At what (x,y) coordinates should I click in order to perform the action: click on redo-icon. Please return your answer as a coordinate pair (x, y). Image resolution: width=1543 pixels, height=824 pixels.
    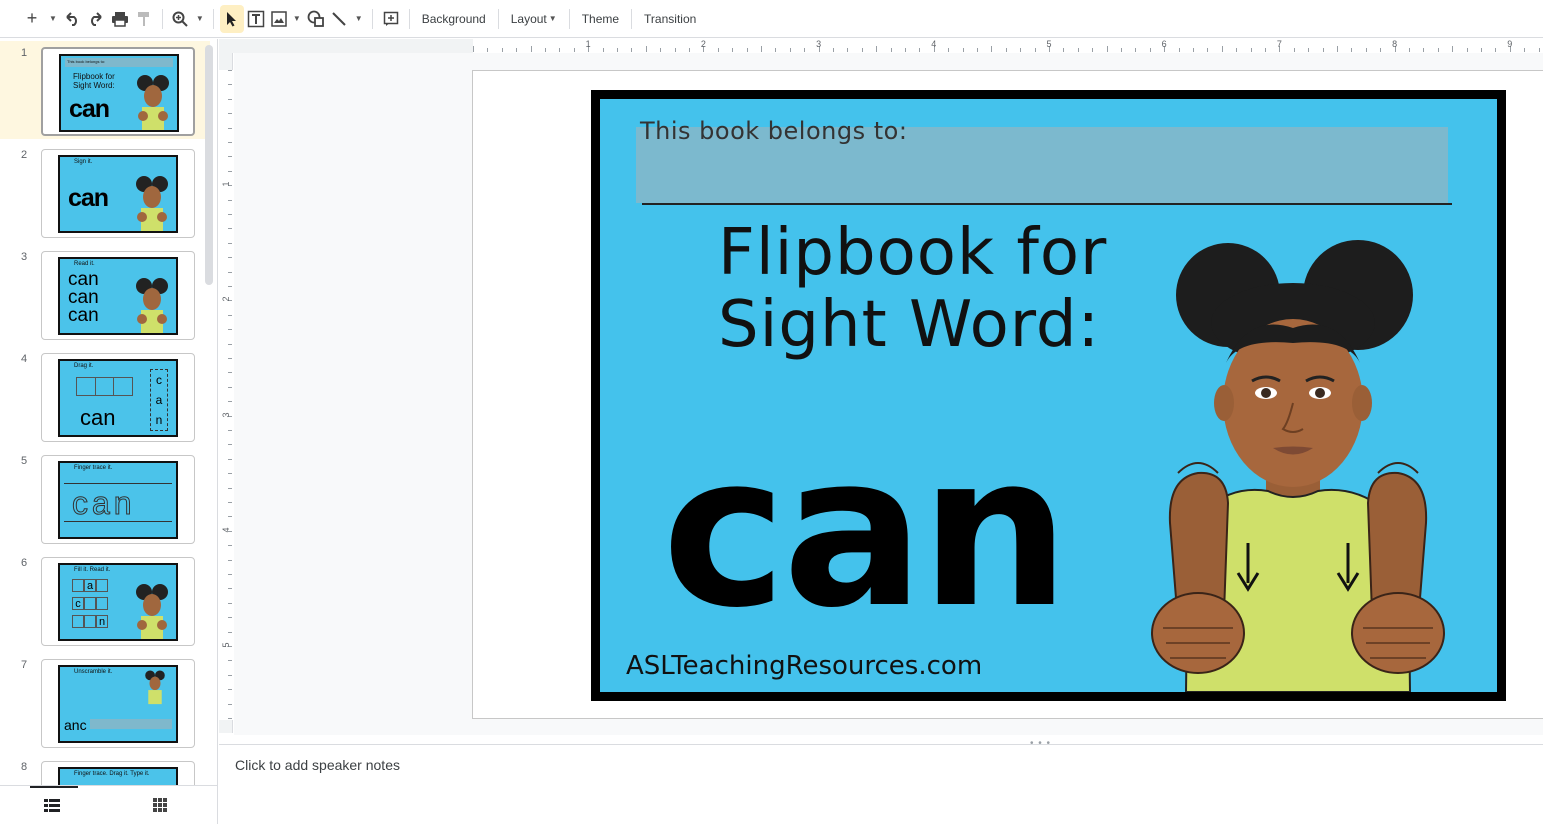
    Looking at the image, I should click on (96, 18).